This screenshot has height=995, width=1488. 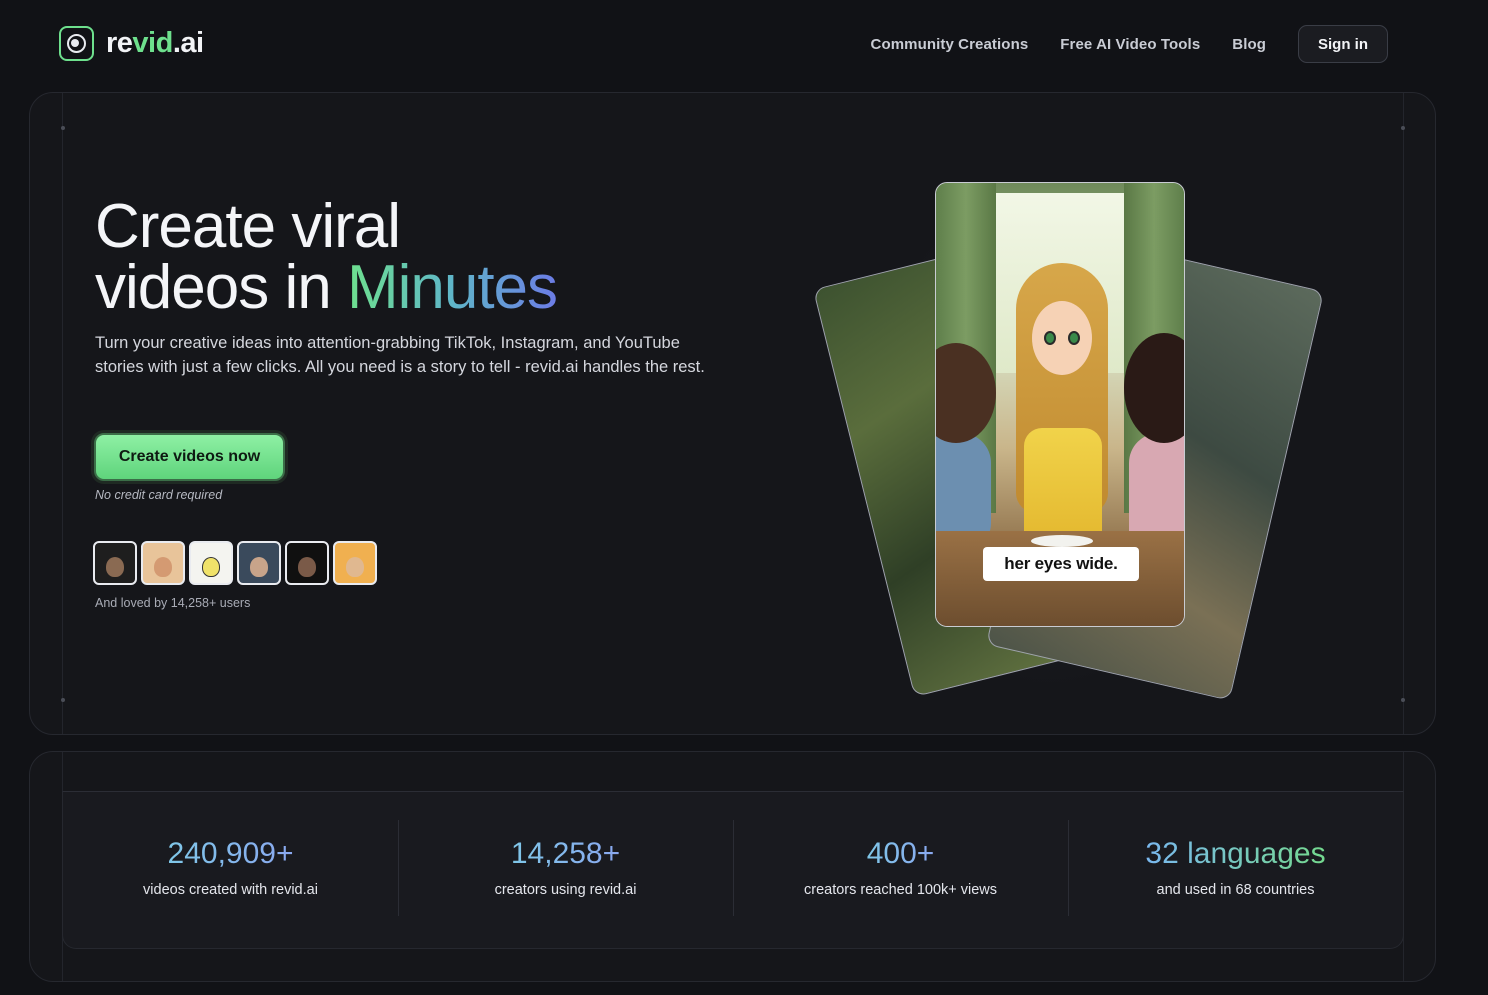 I want to click on scene-girl-dress, so click(x=1063, y=483).